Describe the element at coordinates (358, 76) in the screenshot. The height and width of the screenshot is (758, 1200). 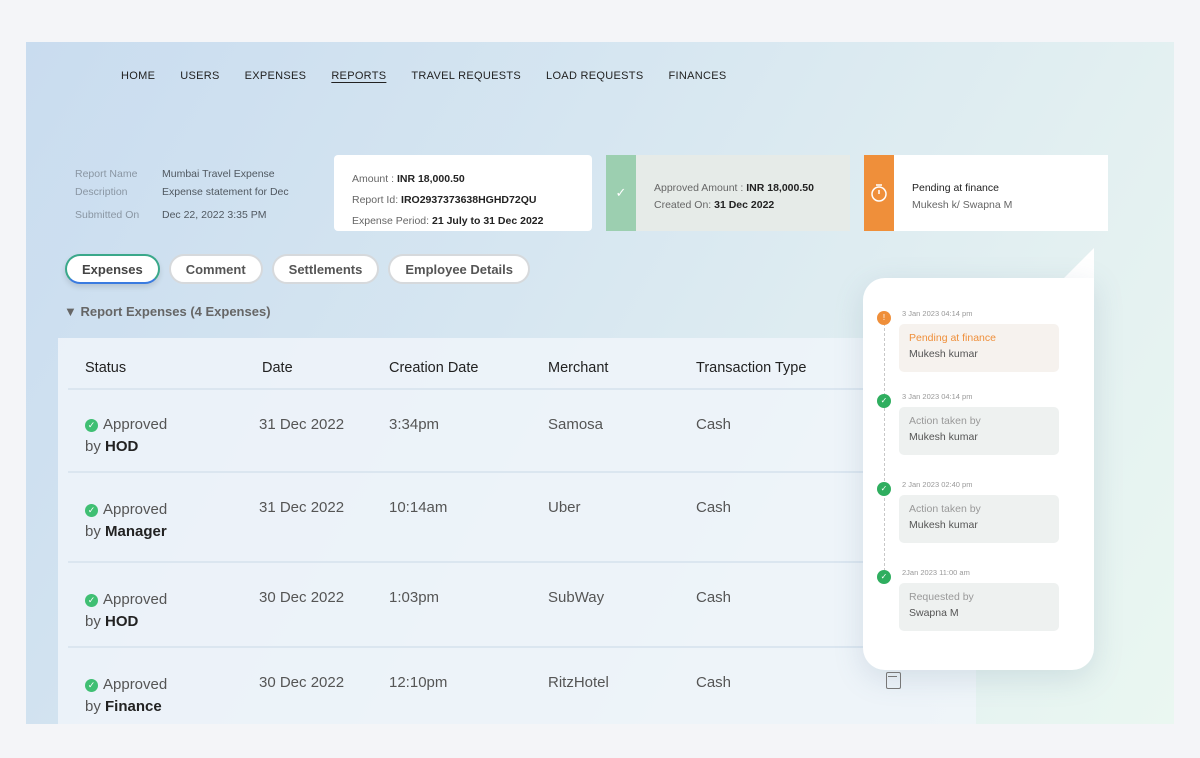
I see `nav-reports: REPORTS` at that location.